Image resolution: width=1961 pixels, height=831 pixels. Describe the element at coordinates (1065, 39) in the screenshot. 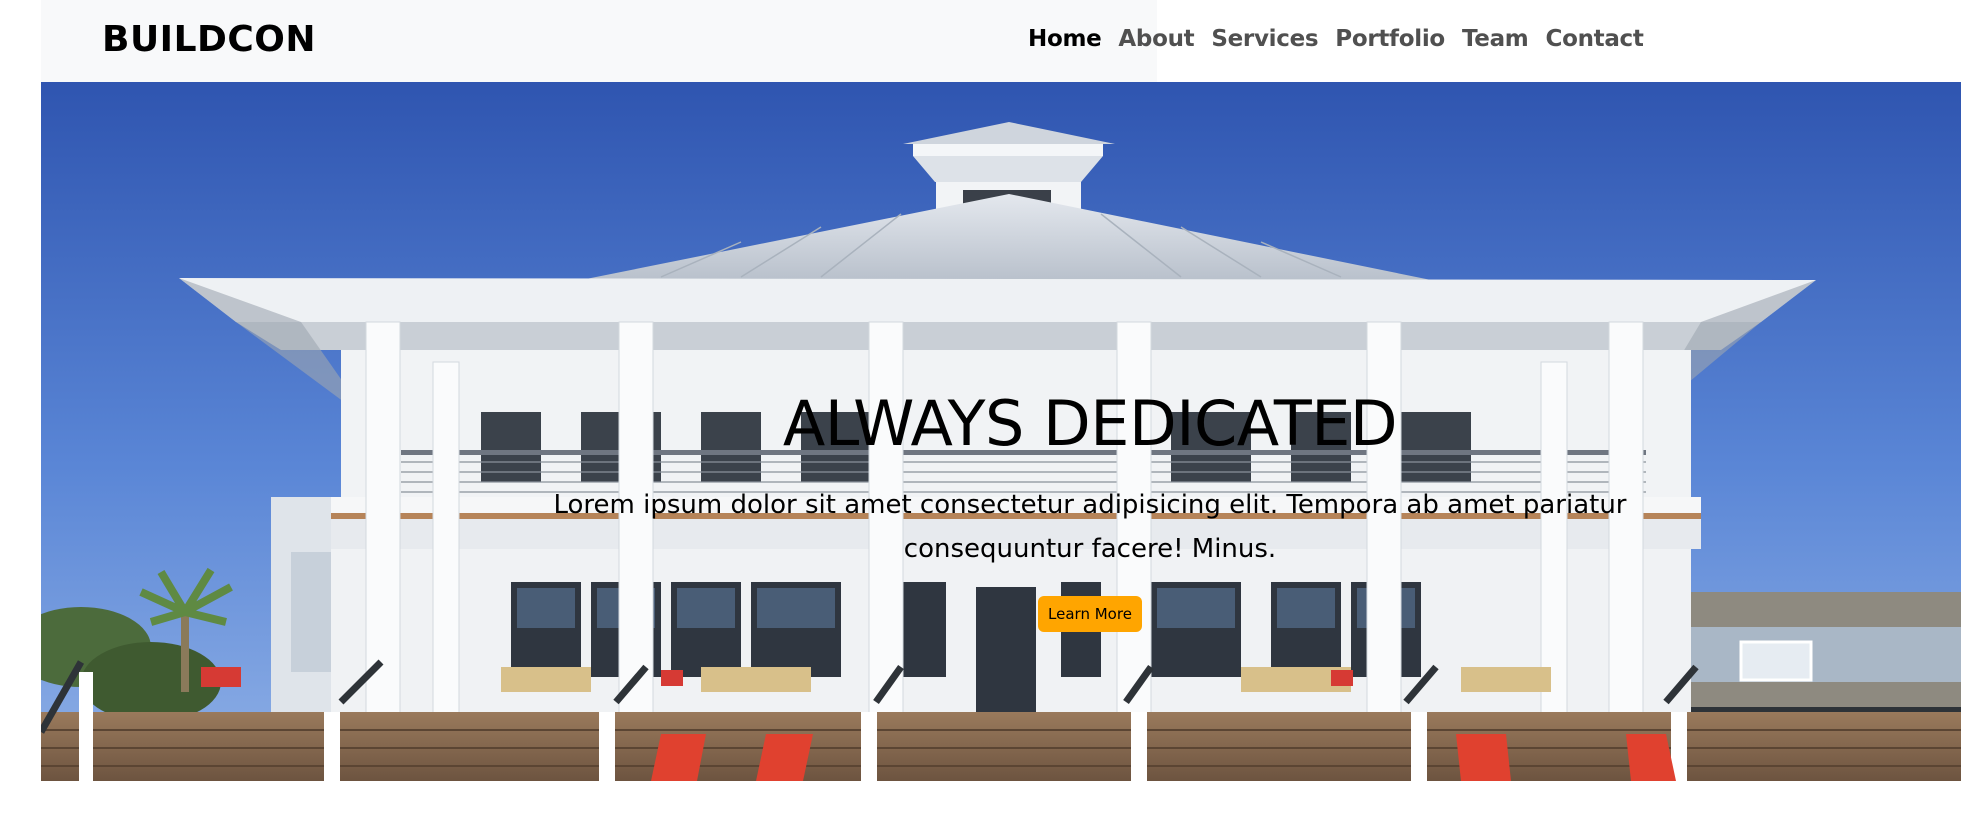

I see `nav-link-home: Home` at that location.